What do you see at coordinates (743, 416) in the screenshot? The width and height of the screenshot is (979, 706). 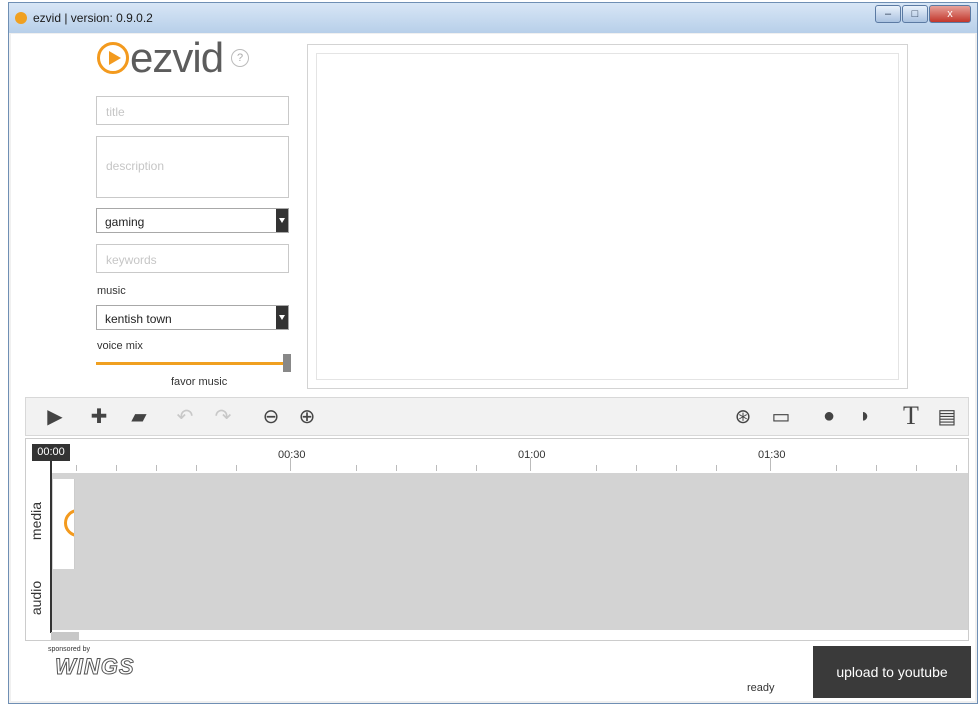 I see `gamepad-icon: ⊛` at bounding box center [743, 416].